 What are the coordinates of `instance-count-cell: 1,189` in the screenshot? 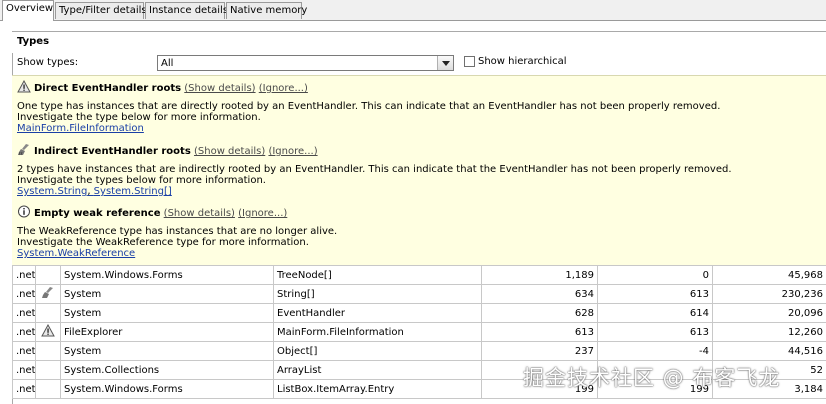 It's located at (540, 275).